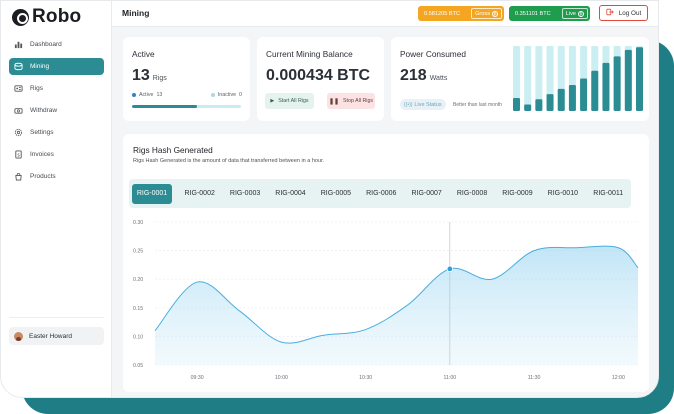 The width and height of the screenshot is (674, 414). What do you see at coordinates (450, 269) in the screenshot?
I see `highlight-point` at bounding box center [450, 269].